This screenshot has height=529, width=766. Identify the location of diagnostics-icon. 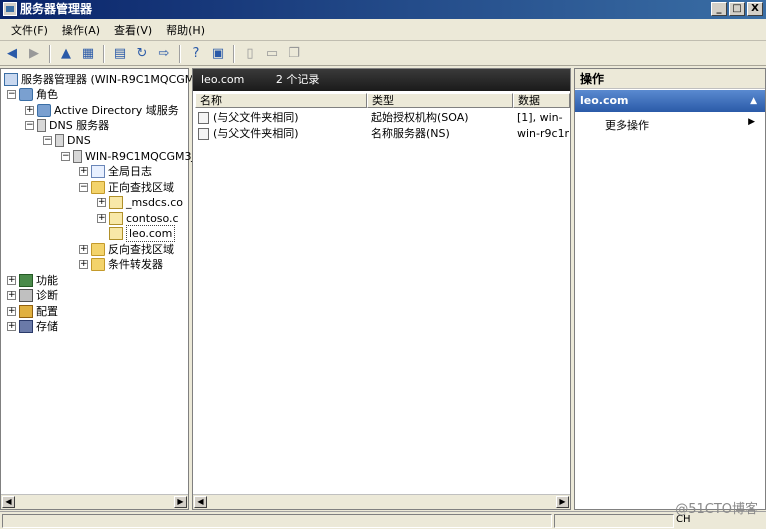
(26, 295).